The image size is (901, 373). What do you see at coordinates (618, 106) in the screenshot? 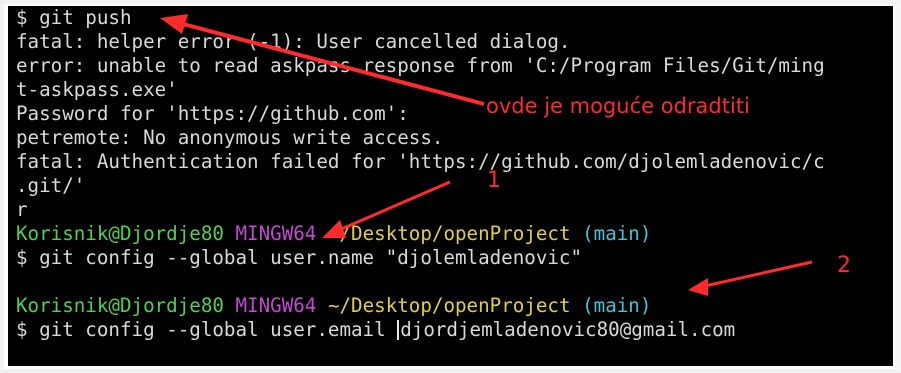
I see `annotation-note: ovde je moguće odradtiti` at bounding box center [618, 106].